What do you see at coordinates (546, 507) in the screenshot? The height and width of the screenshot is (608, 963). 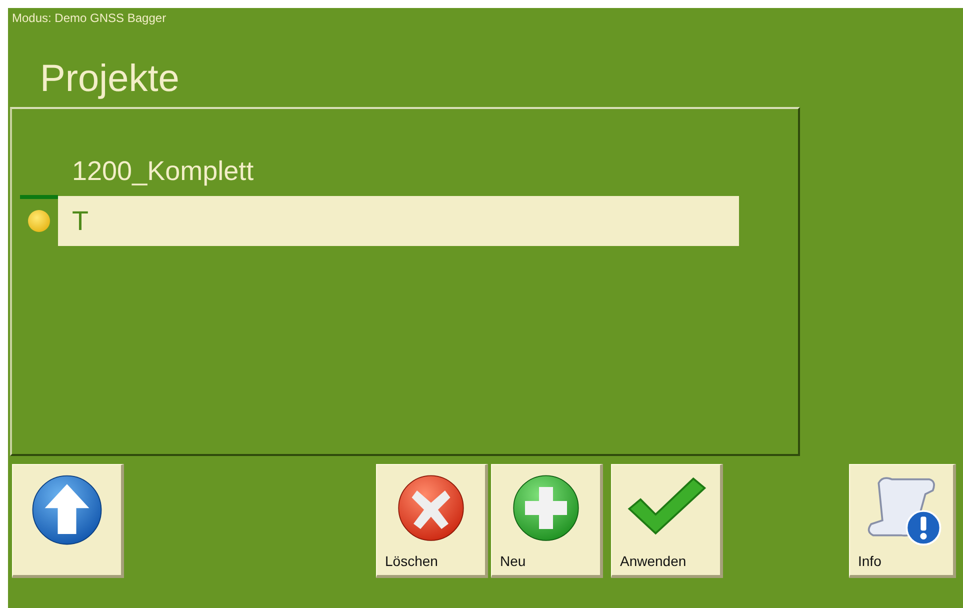 I see `plus-icon` at bounding box center [546, 507].